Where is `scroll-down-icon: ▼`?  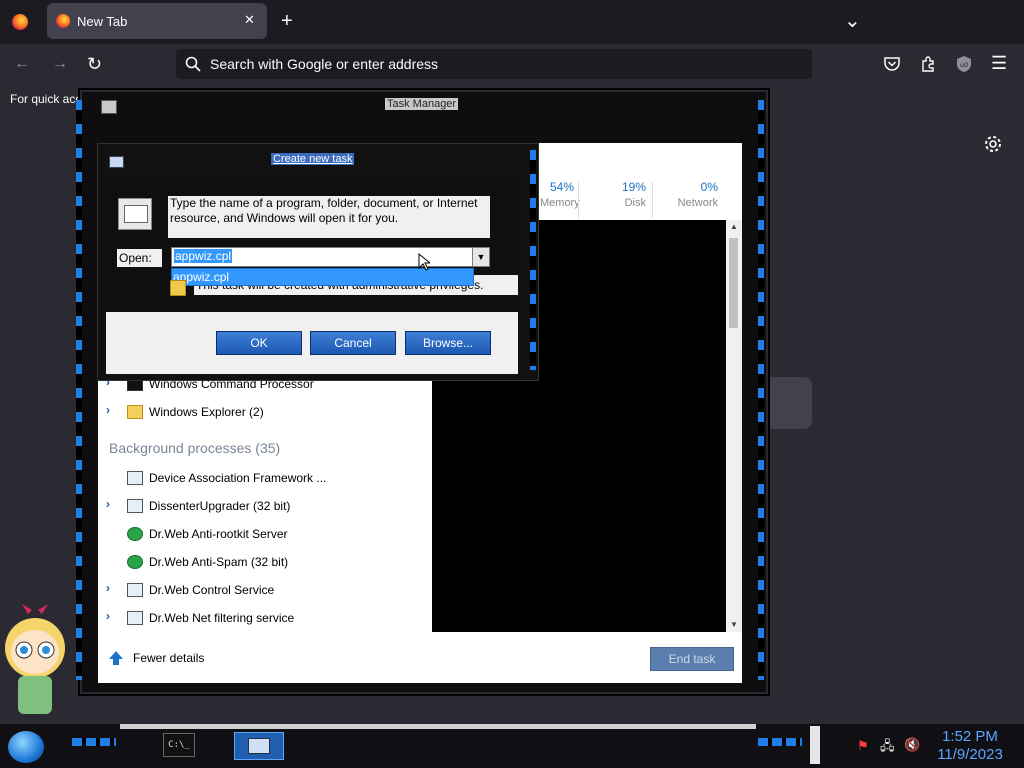
scroll-down-icon: ▼ is located at coordinates (734, 624).